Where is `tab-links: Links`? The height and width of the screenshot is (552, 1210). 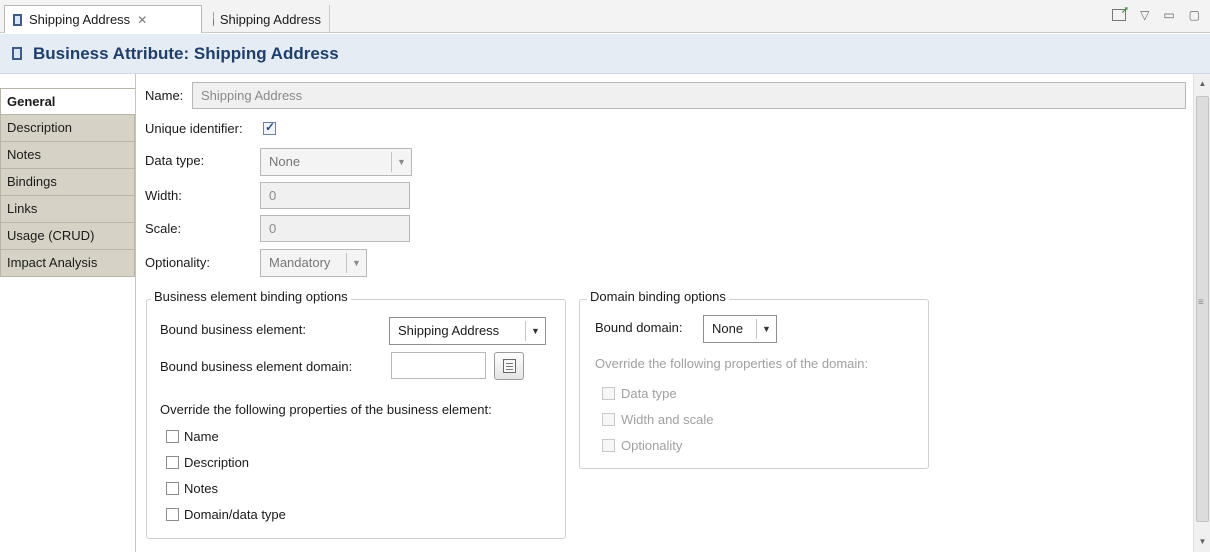
tab-links: Links is located at coordinates (67, 209).